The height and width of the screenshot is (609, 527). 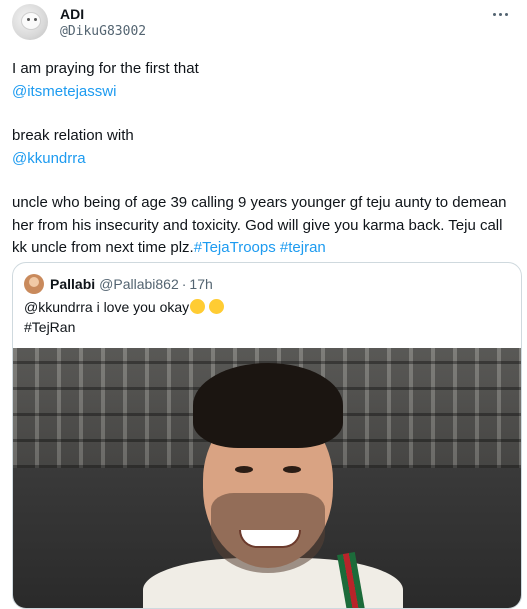 What do you see at coordinates (50, 327) in the screenshot?
I see `quote-hashtag: #TejRan` at bounding box center [50, 327].